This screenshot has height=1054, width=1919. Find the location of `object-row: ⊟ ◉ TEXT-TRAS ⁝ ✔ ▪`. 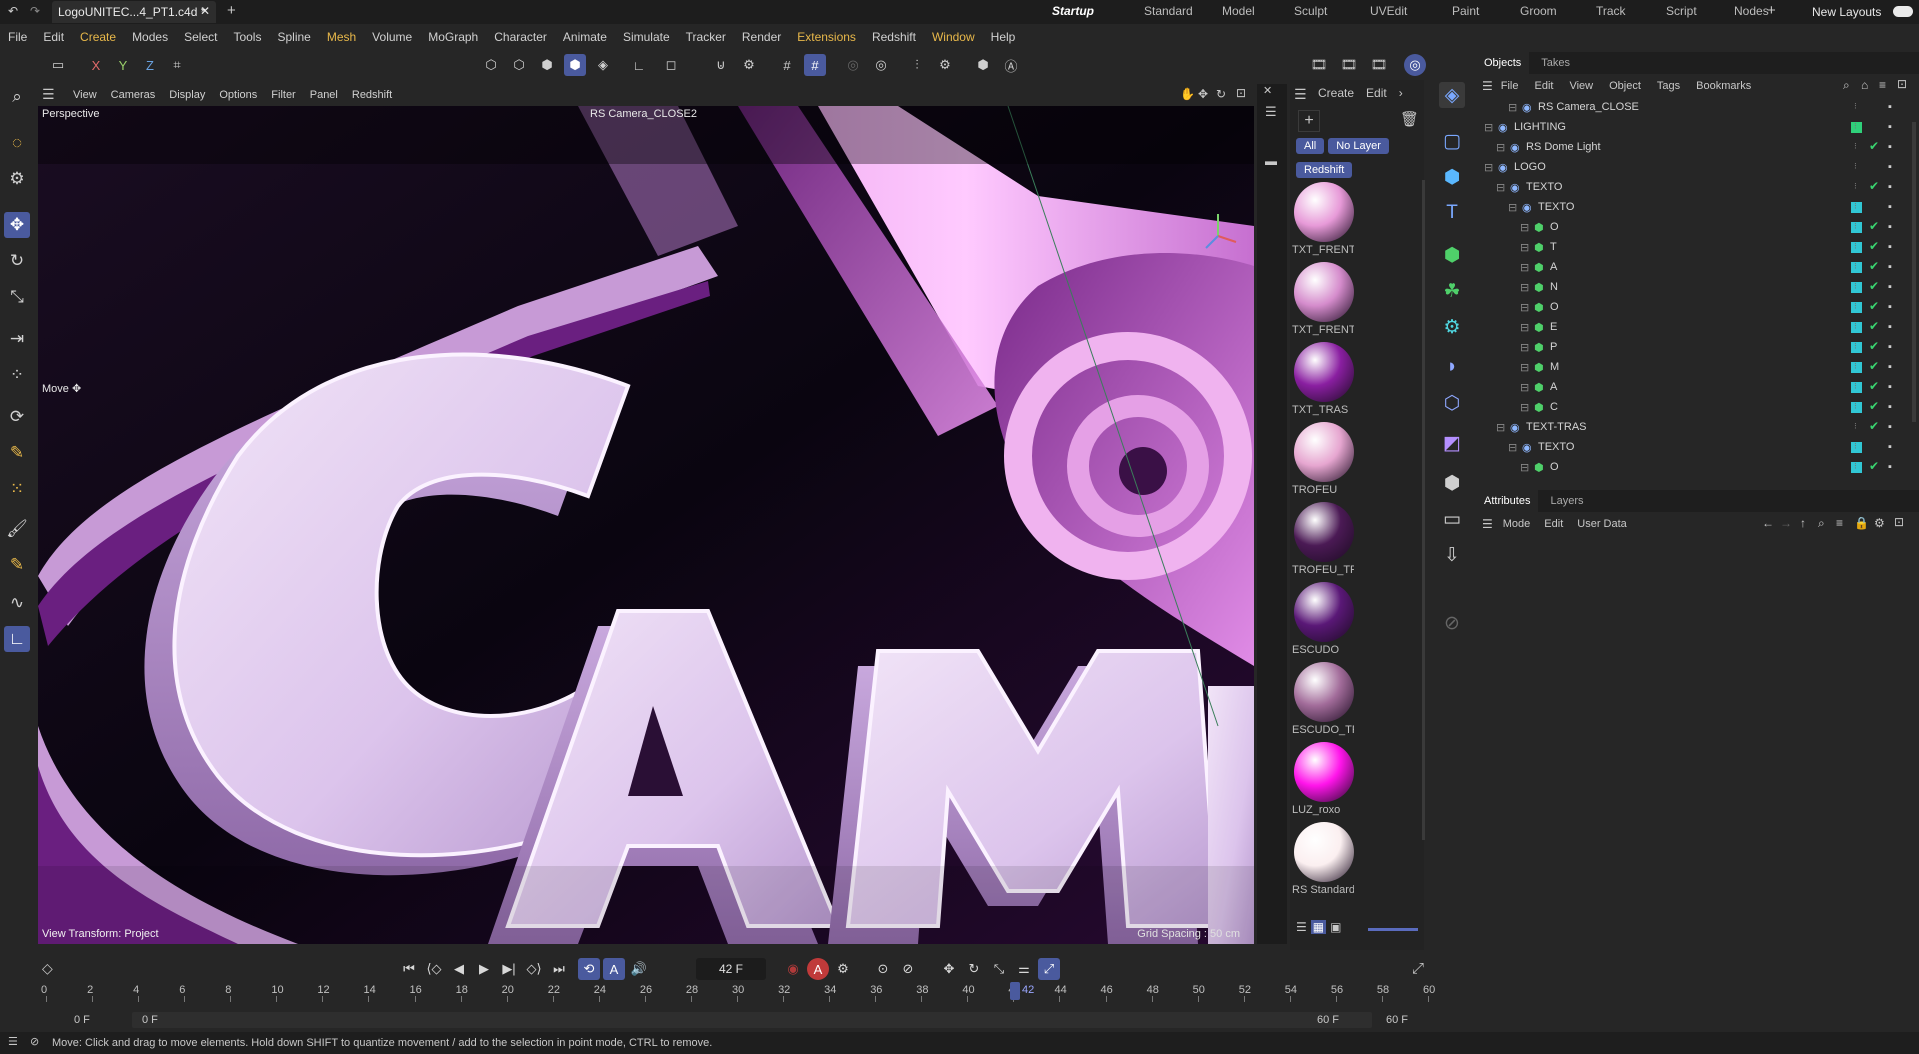

object-row: ⊟ ◉ TEXT-TRAS ⁝ ✔ ▪ is located at coordinates (1697, 428).